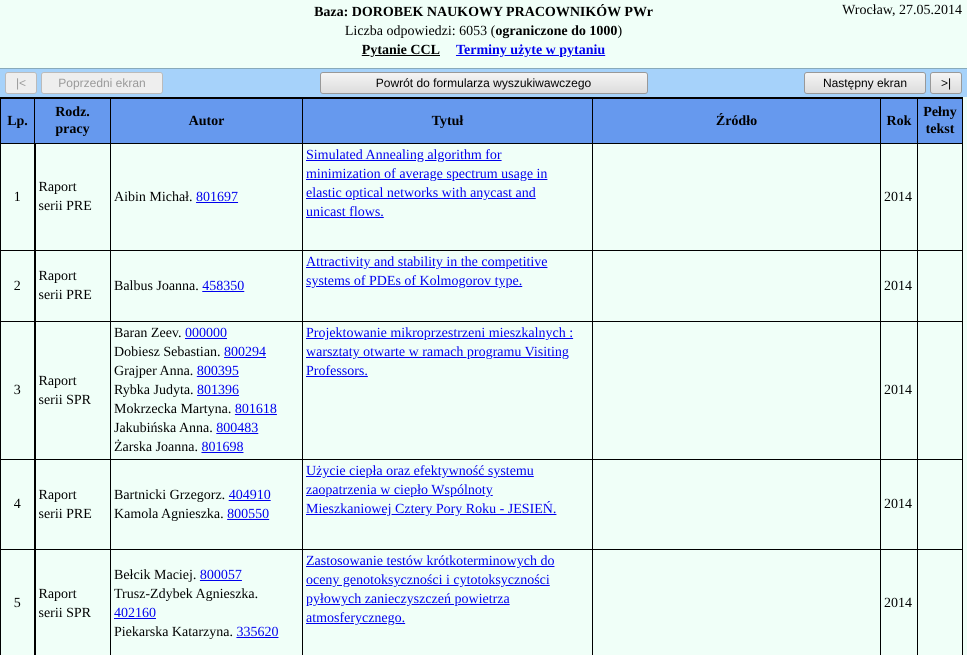 The width and height of the screenshot is (967, 655). I want to click on author-id-link: 335620, so click(257, 632).